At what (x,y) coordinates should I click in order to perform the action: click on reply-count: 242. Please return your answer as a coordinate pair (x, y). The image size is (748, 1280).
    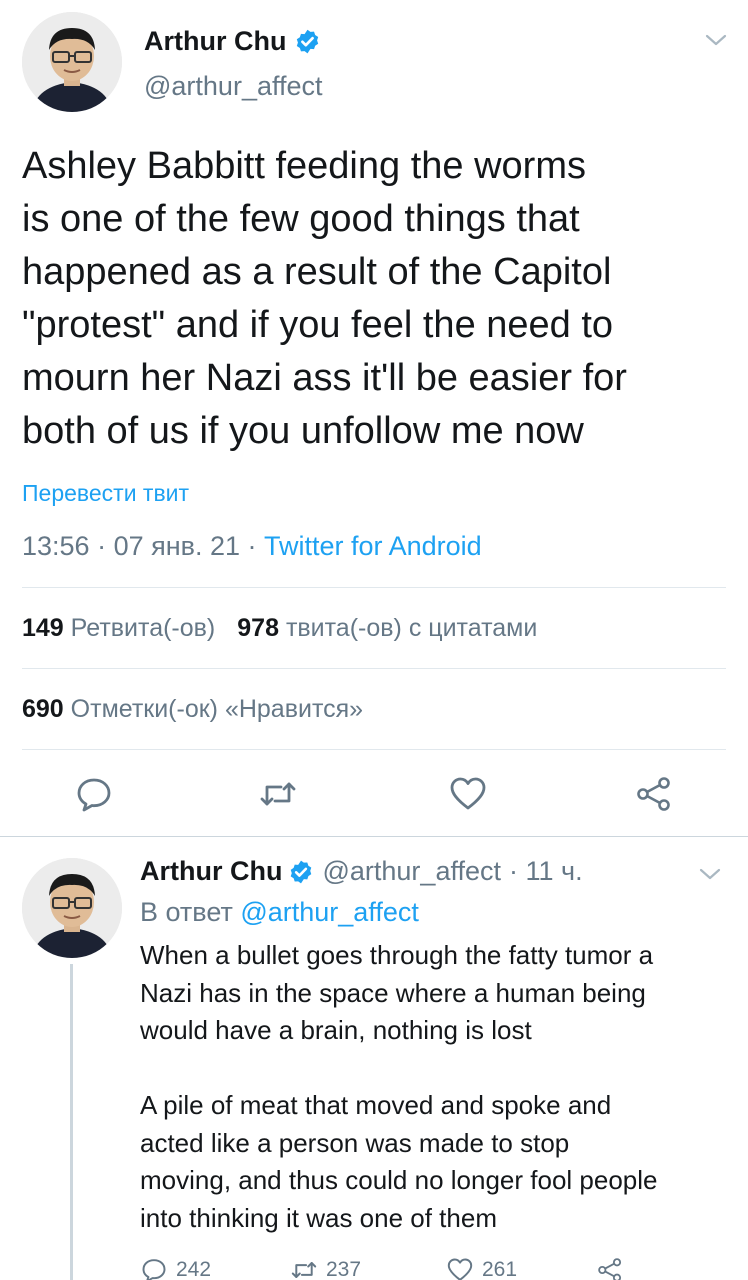
    Looking at the image, I should click on (194, 1269).